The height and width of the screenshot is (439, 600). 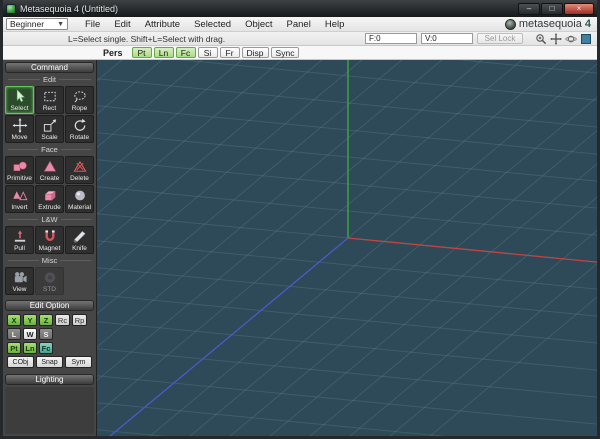 I want to click on primitive-icon, so click(x=20, y=166).